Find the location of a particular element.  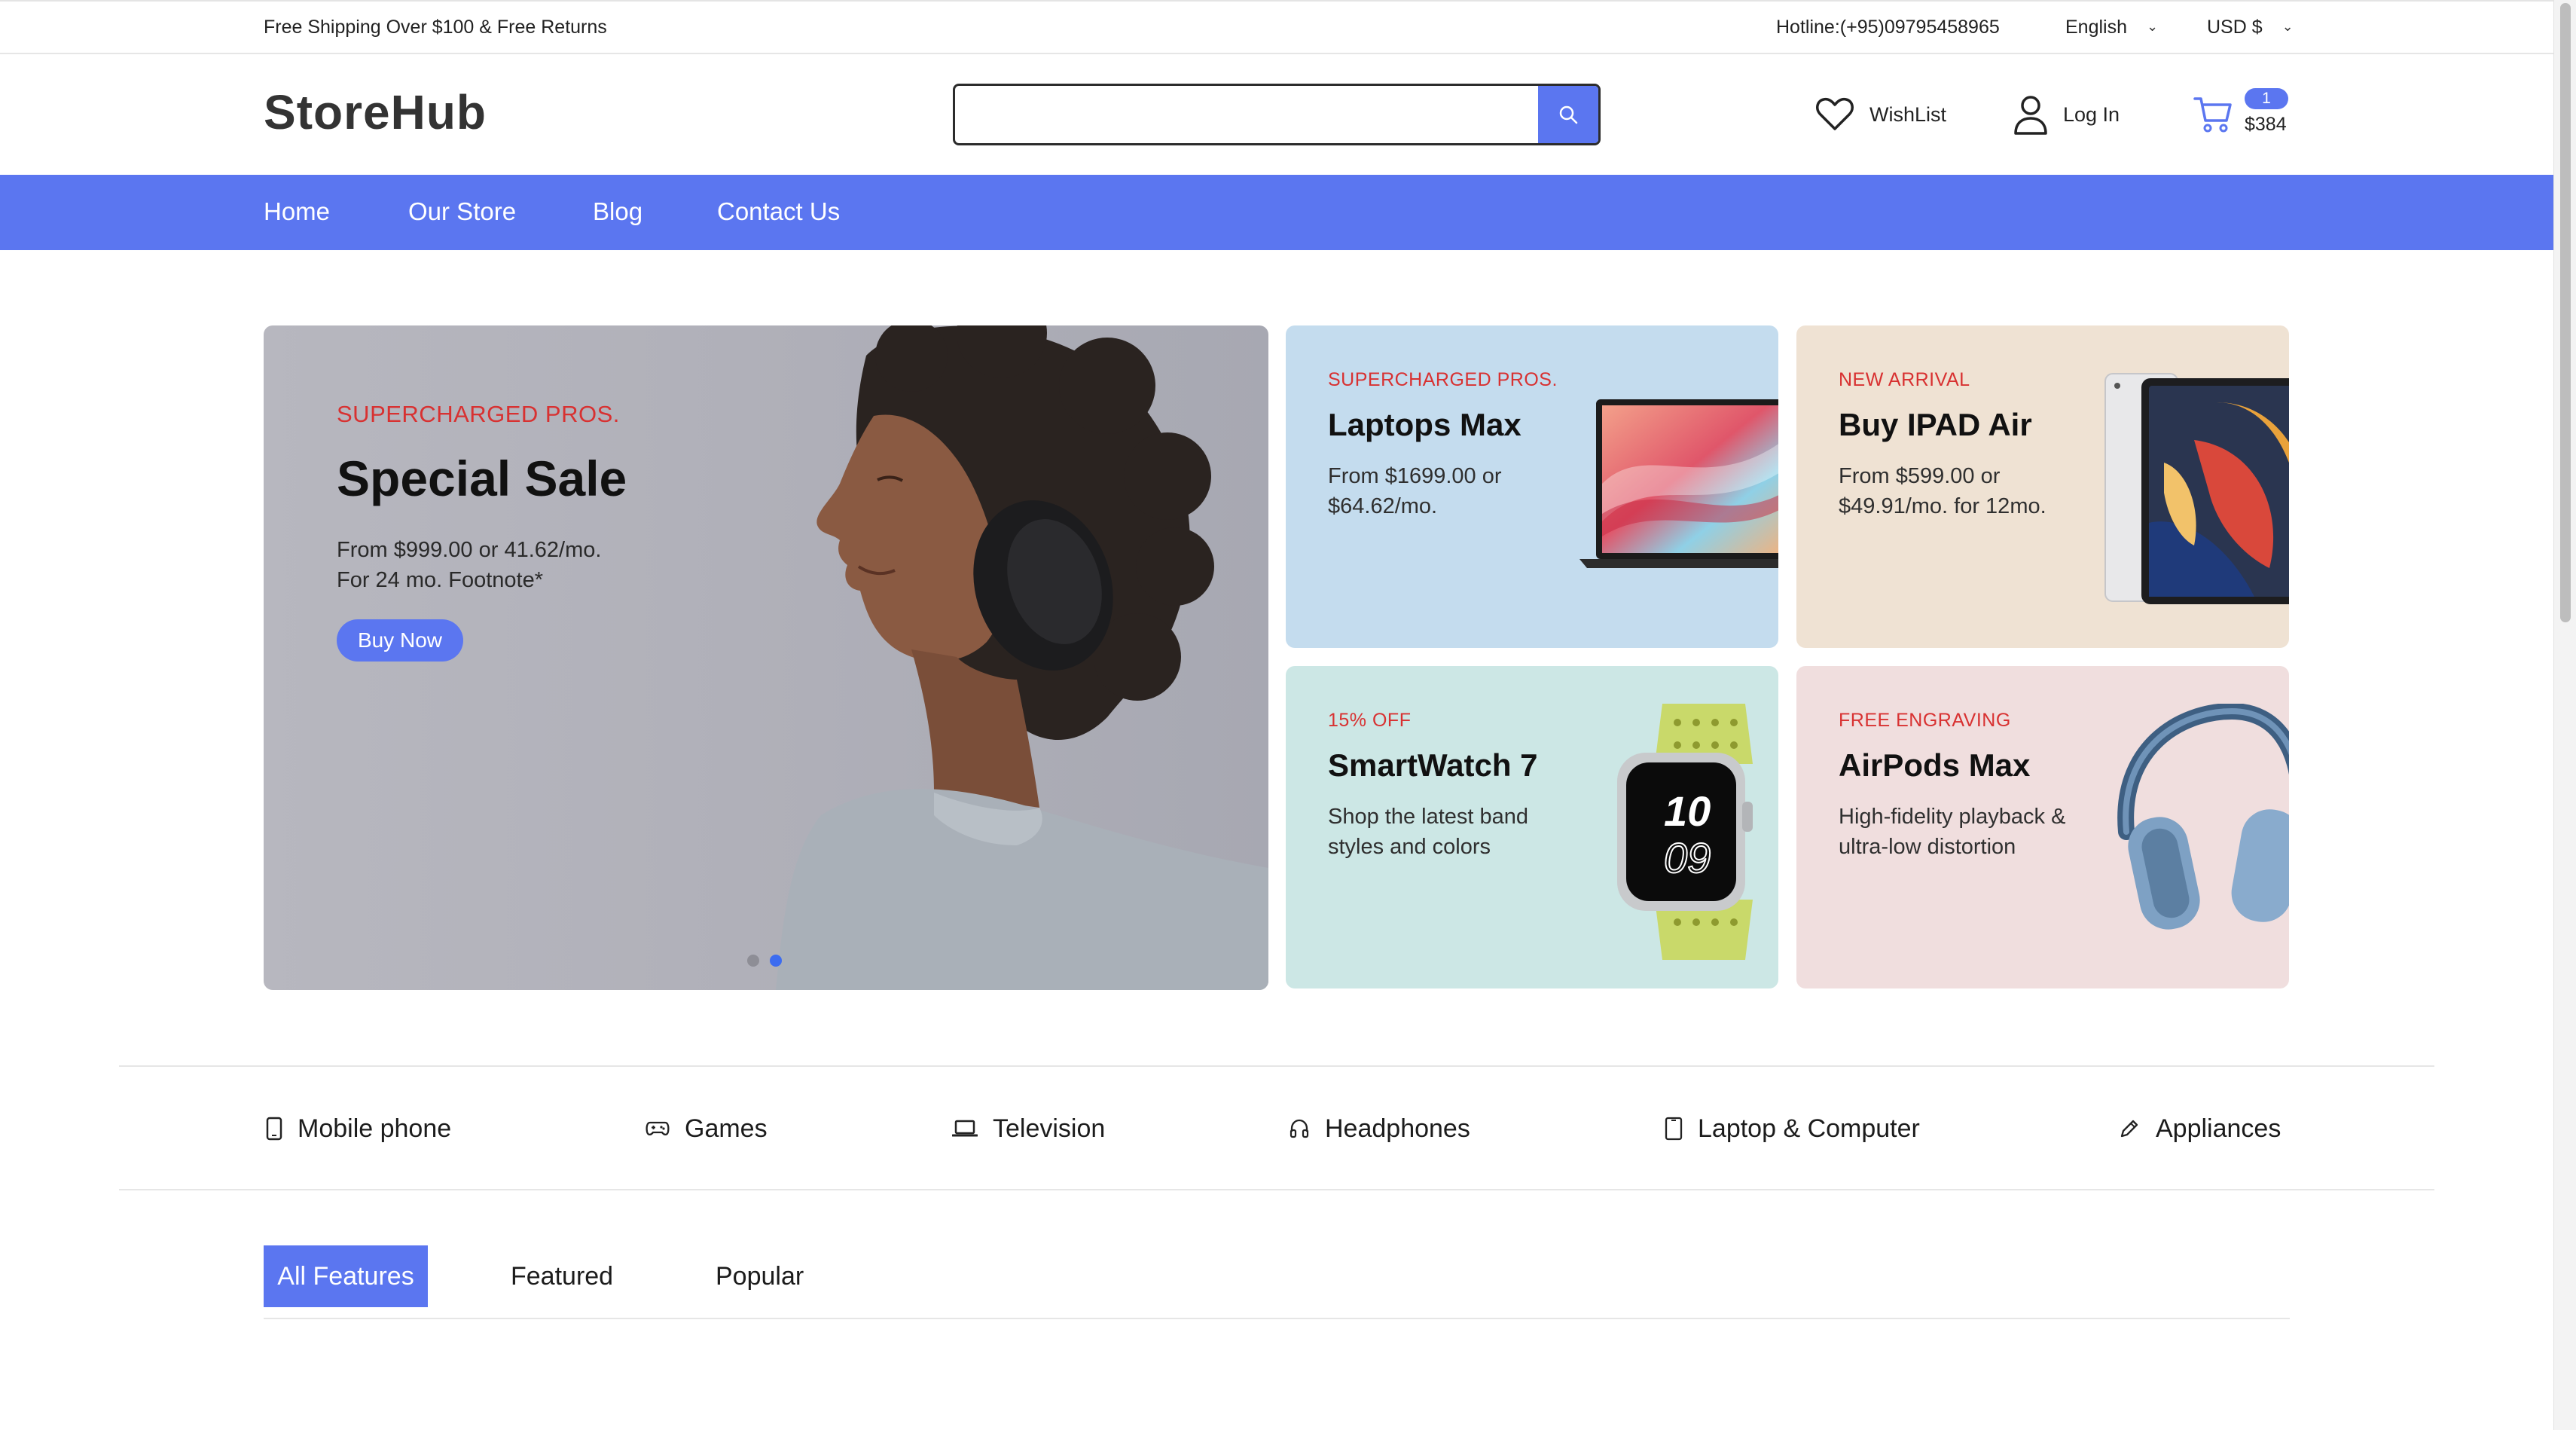

carousel-dot-active is located at coordinates (776, 961).